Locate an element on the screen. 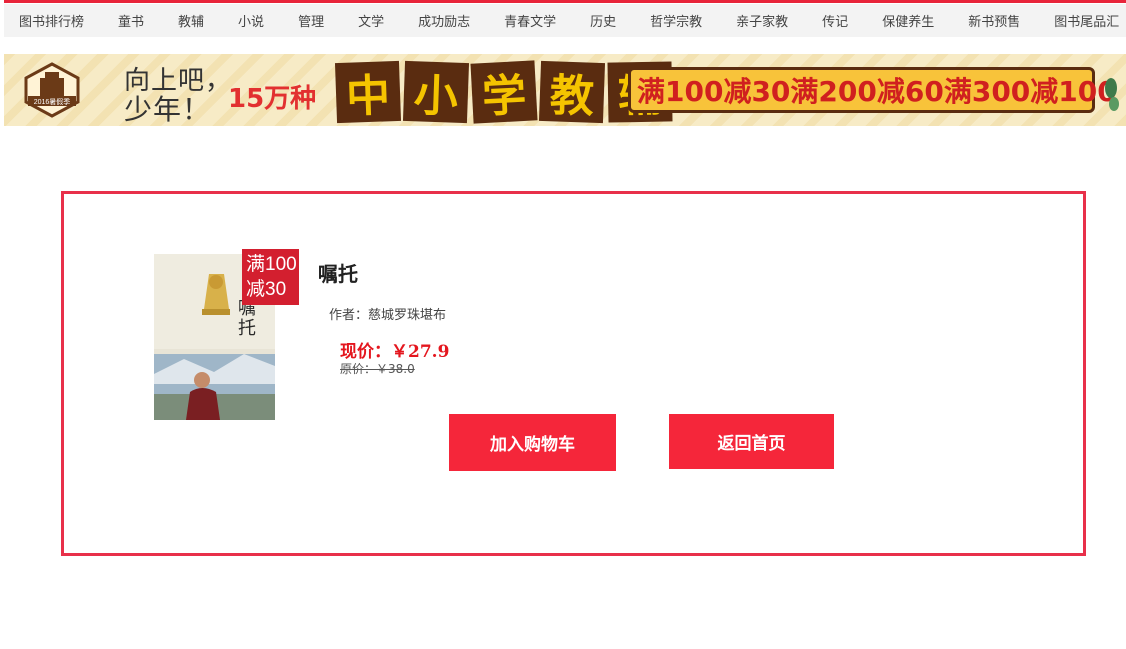 This screenshot has height=649, width=1126. banner-count: 15万种 is located at coordinates (272, 99).